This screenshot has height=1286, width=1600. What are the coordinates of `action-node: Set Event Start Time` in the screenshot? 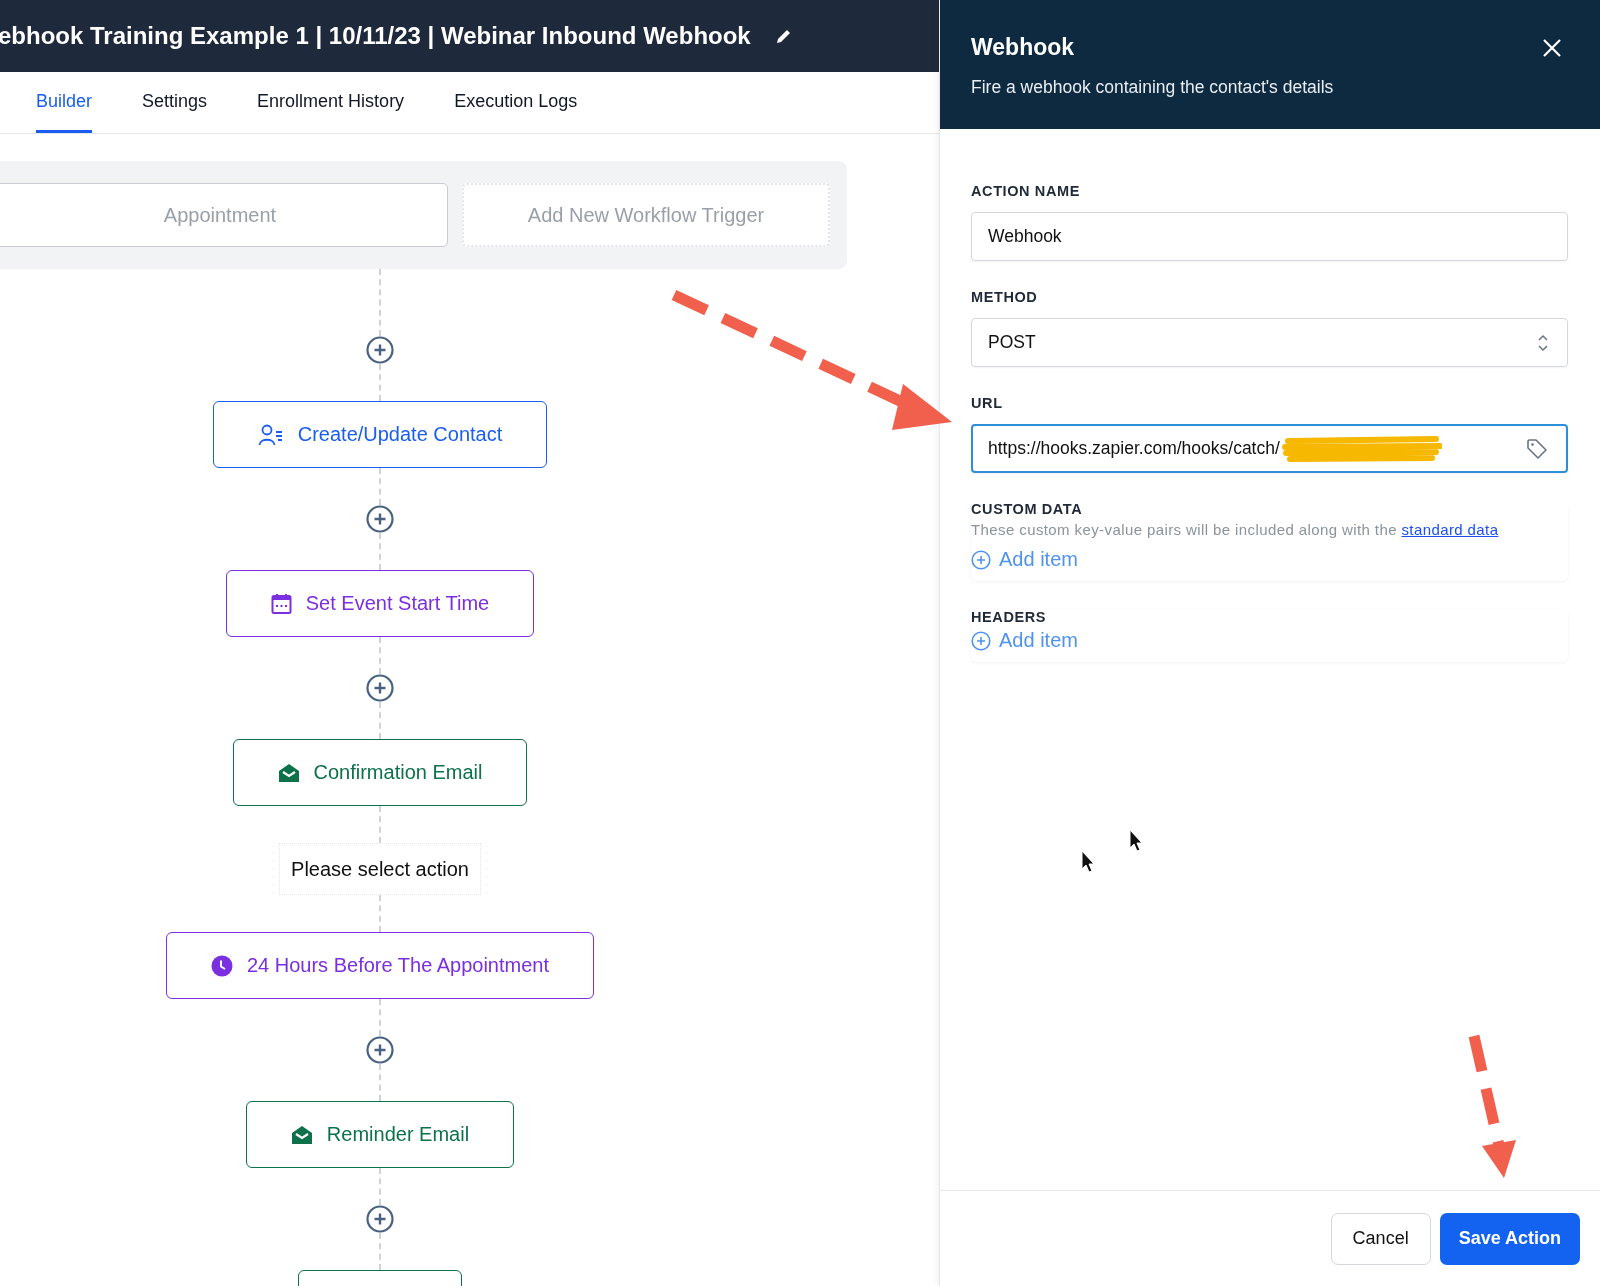 It's located at (380, 603).